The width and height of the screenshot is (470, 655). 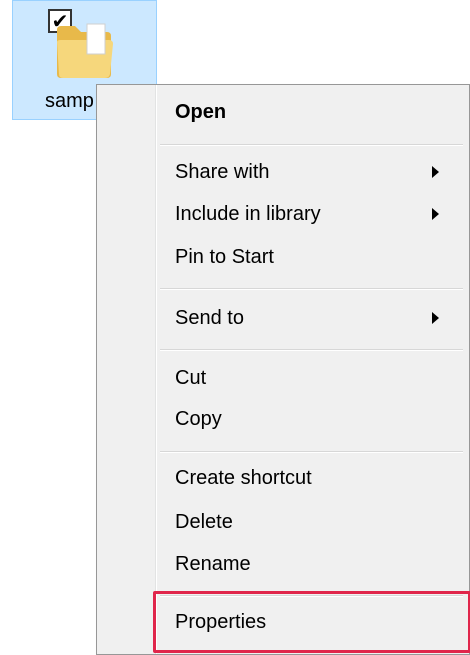 What do you see at coordinates (243, 477) in the screenshot?
I see `menu-item-label: Create shortcut` at bounding box center [243, 477].